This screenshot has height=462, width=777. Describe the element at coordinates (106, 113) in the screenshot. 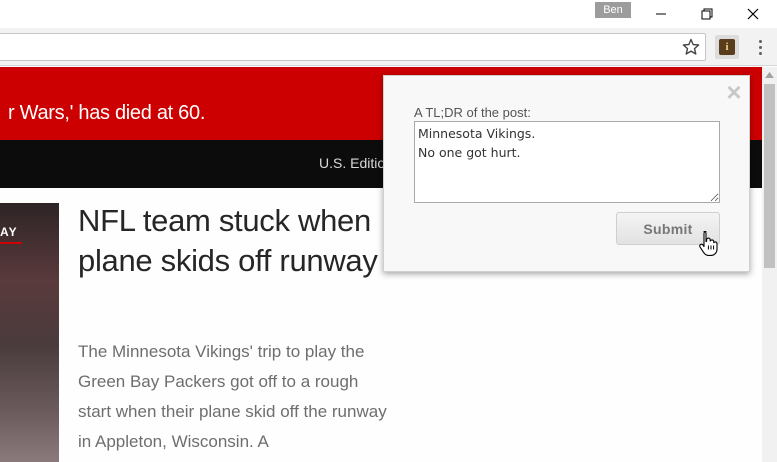

I see `breaking-news-text: r Wars,' has died at 60.` at that location.